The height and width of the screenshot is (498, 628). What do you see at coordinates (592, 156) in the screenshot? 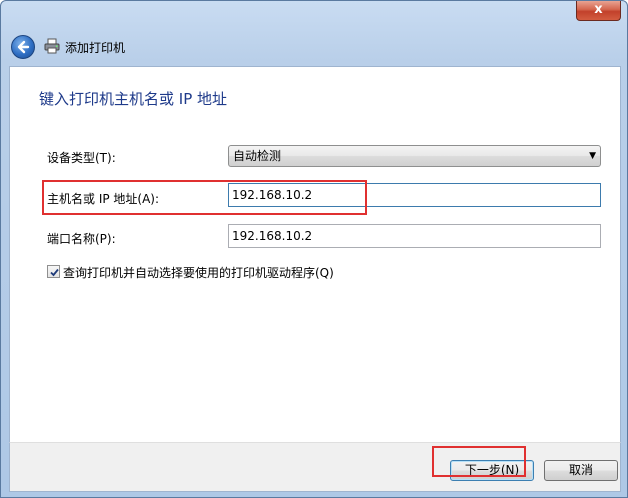
I see `chevron-down-icon: ▼` at bounding box center [592, 156].